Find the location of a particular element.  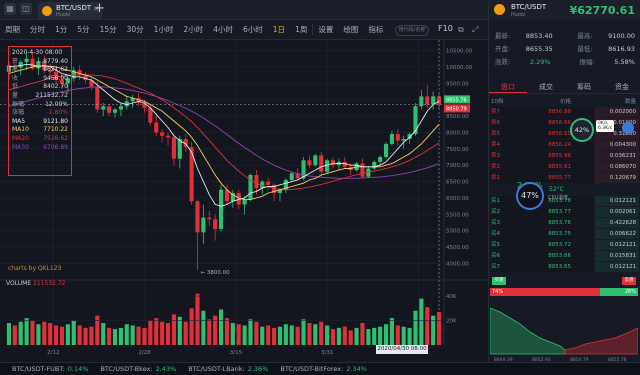

sell-order-row: 卖68856.660.01000 is located at coordinates (565, 123).